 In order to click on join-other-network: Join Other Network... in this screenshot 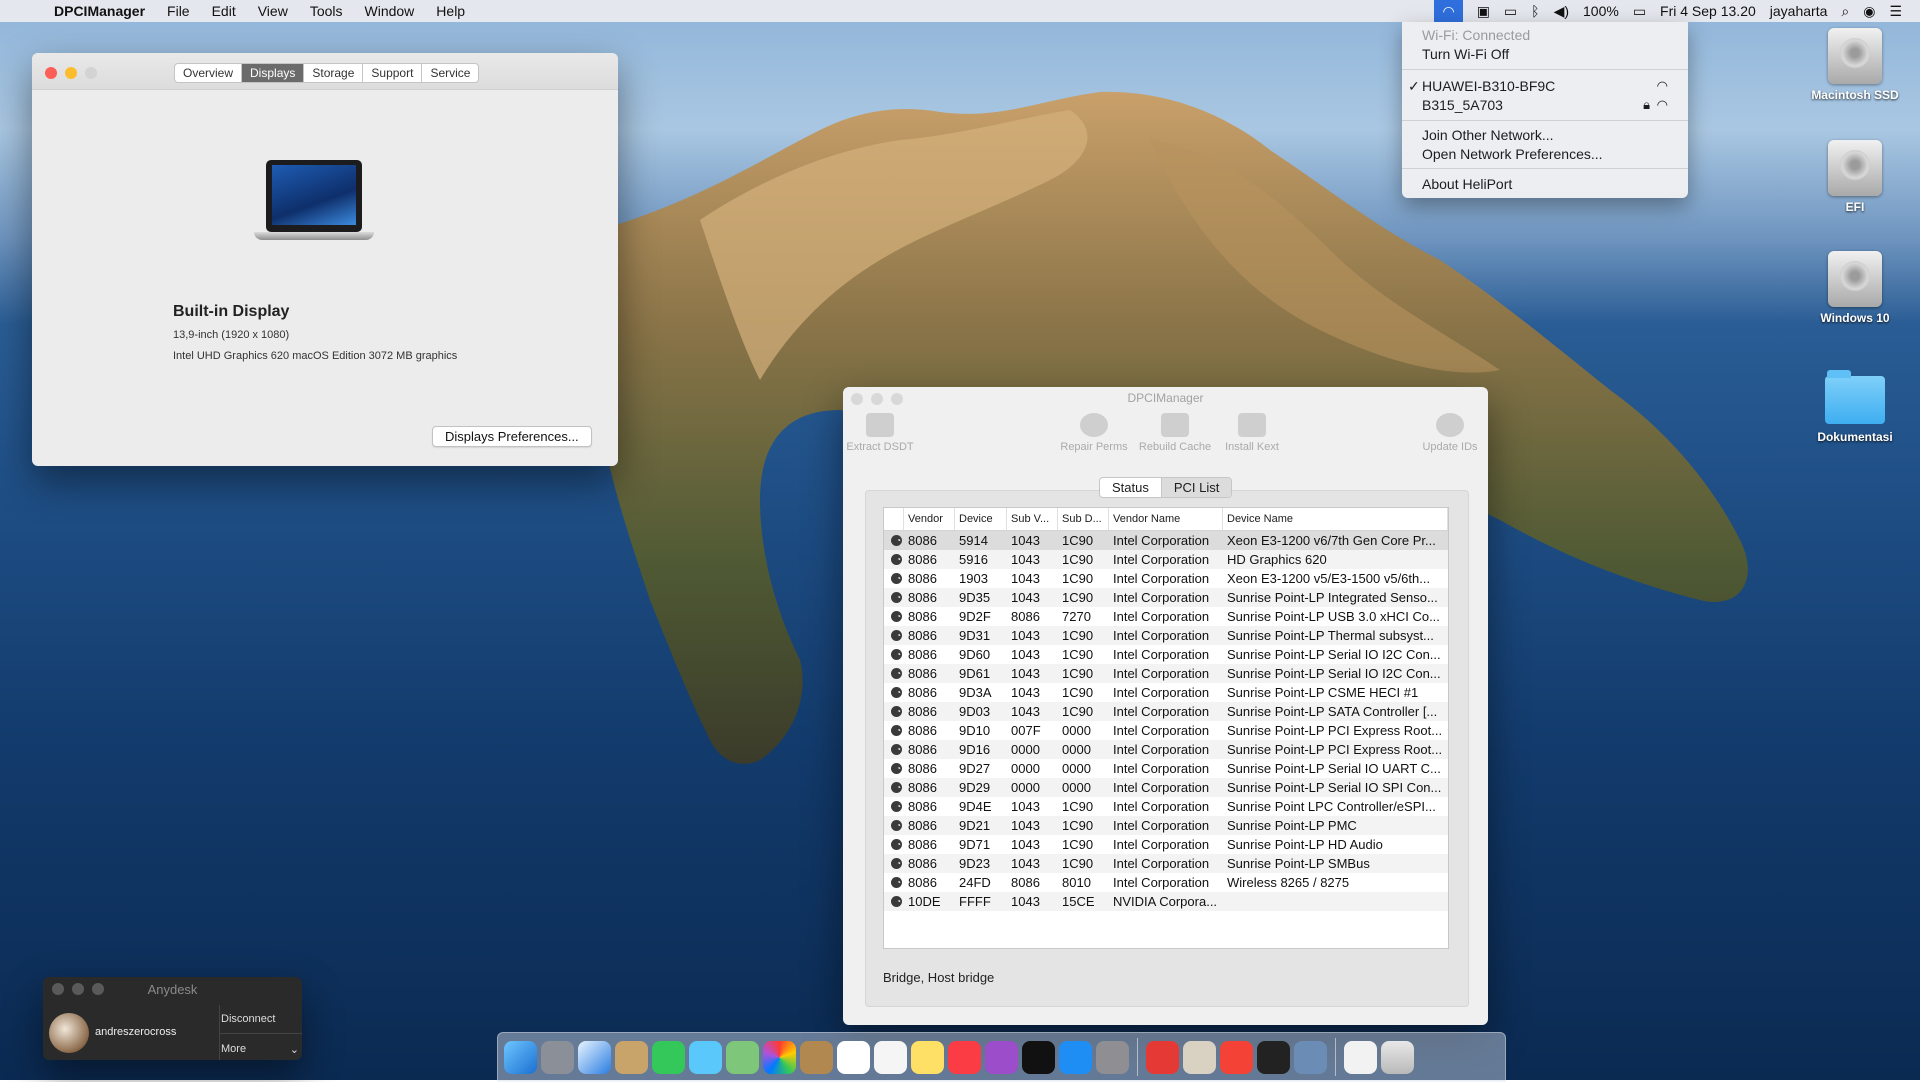, I will do `click(1488, 135)`.